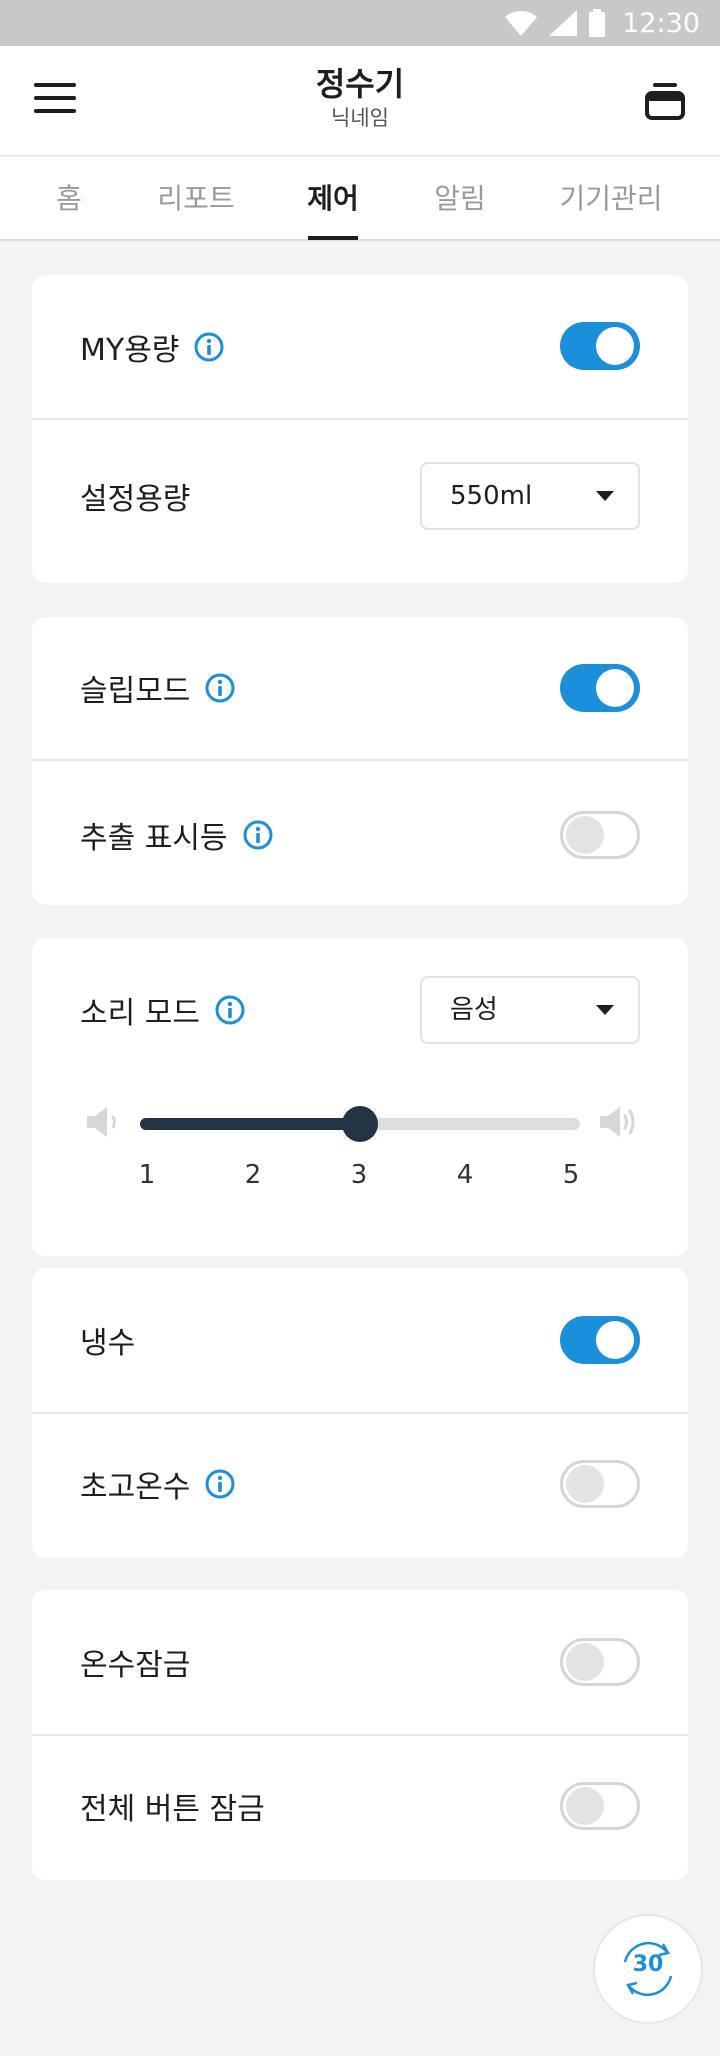 This screenshot has height=2056, width=720. What do you see at coordinates (360, 1662) in the screenshot?
I see `hot-water-lock-row: 온수잠금` at bounding box center [360, 1662].